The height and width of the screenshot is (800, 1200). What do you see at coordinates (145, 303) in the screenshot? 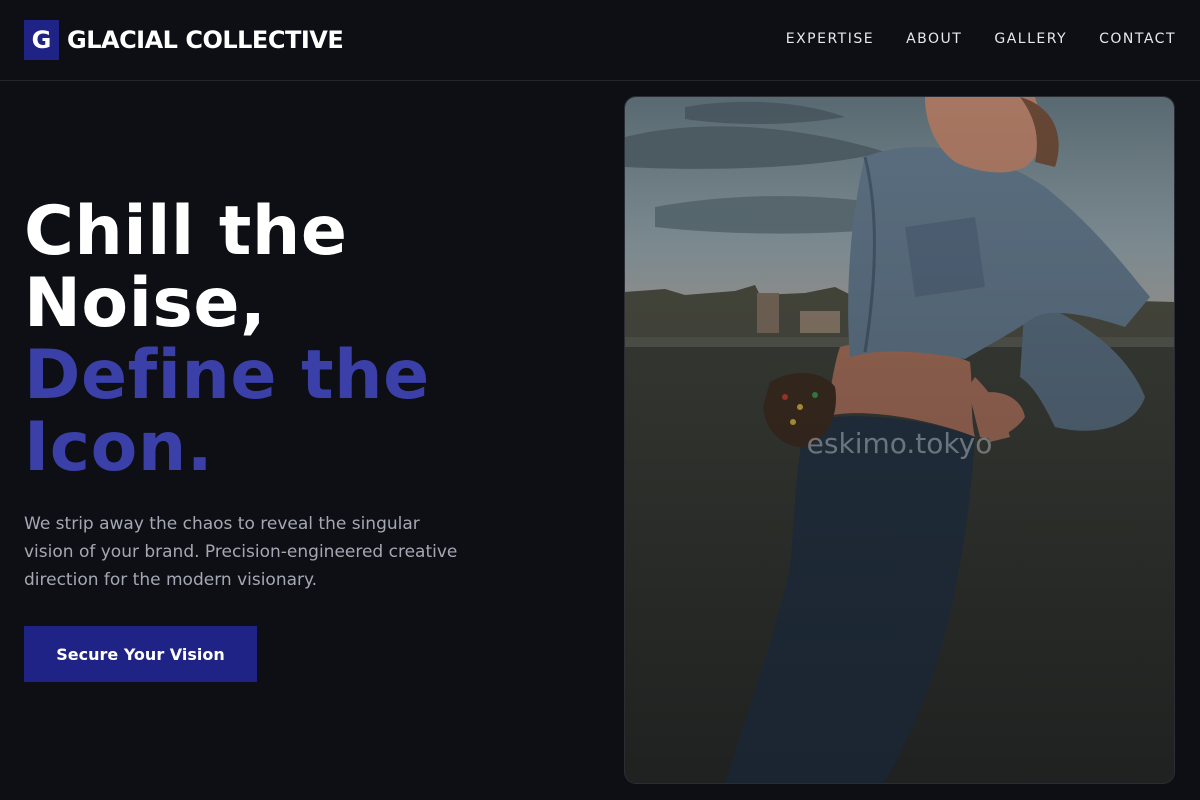
I see `headline-line-2: Noise,` at bounding box center [145, 303].